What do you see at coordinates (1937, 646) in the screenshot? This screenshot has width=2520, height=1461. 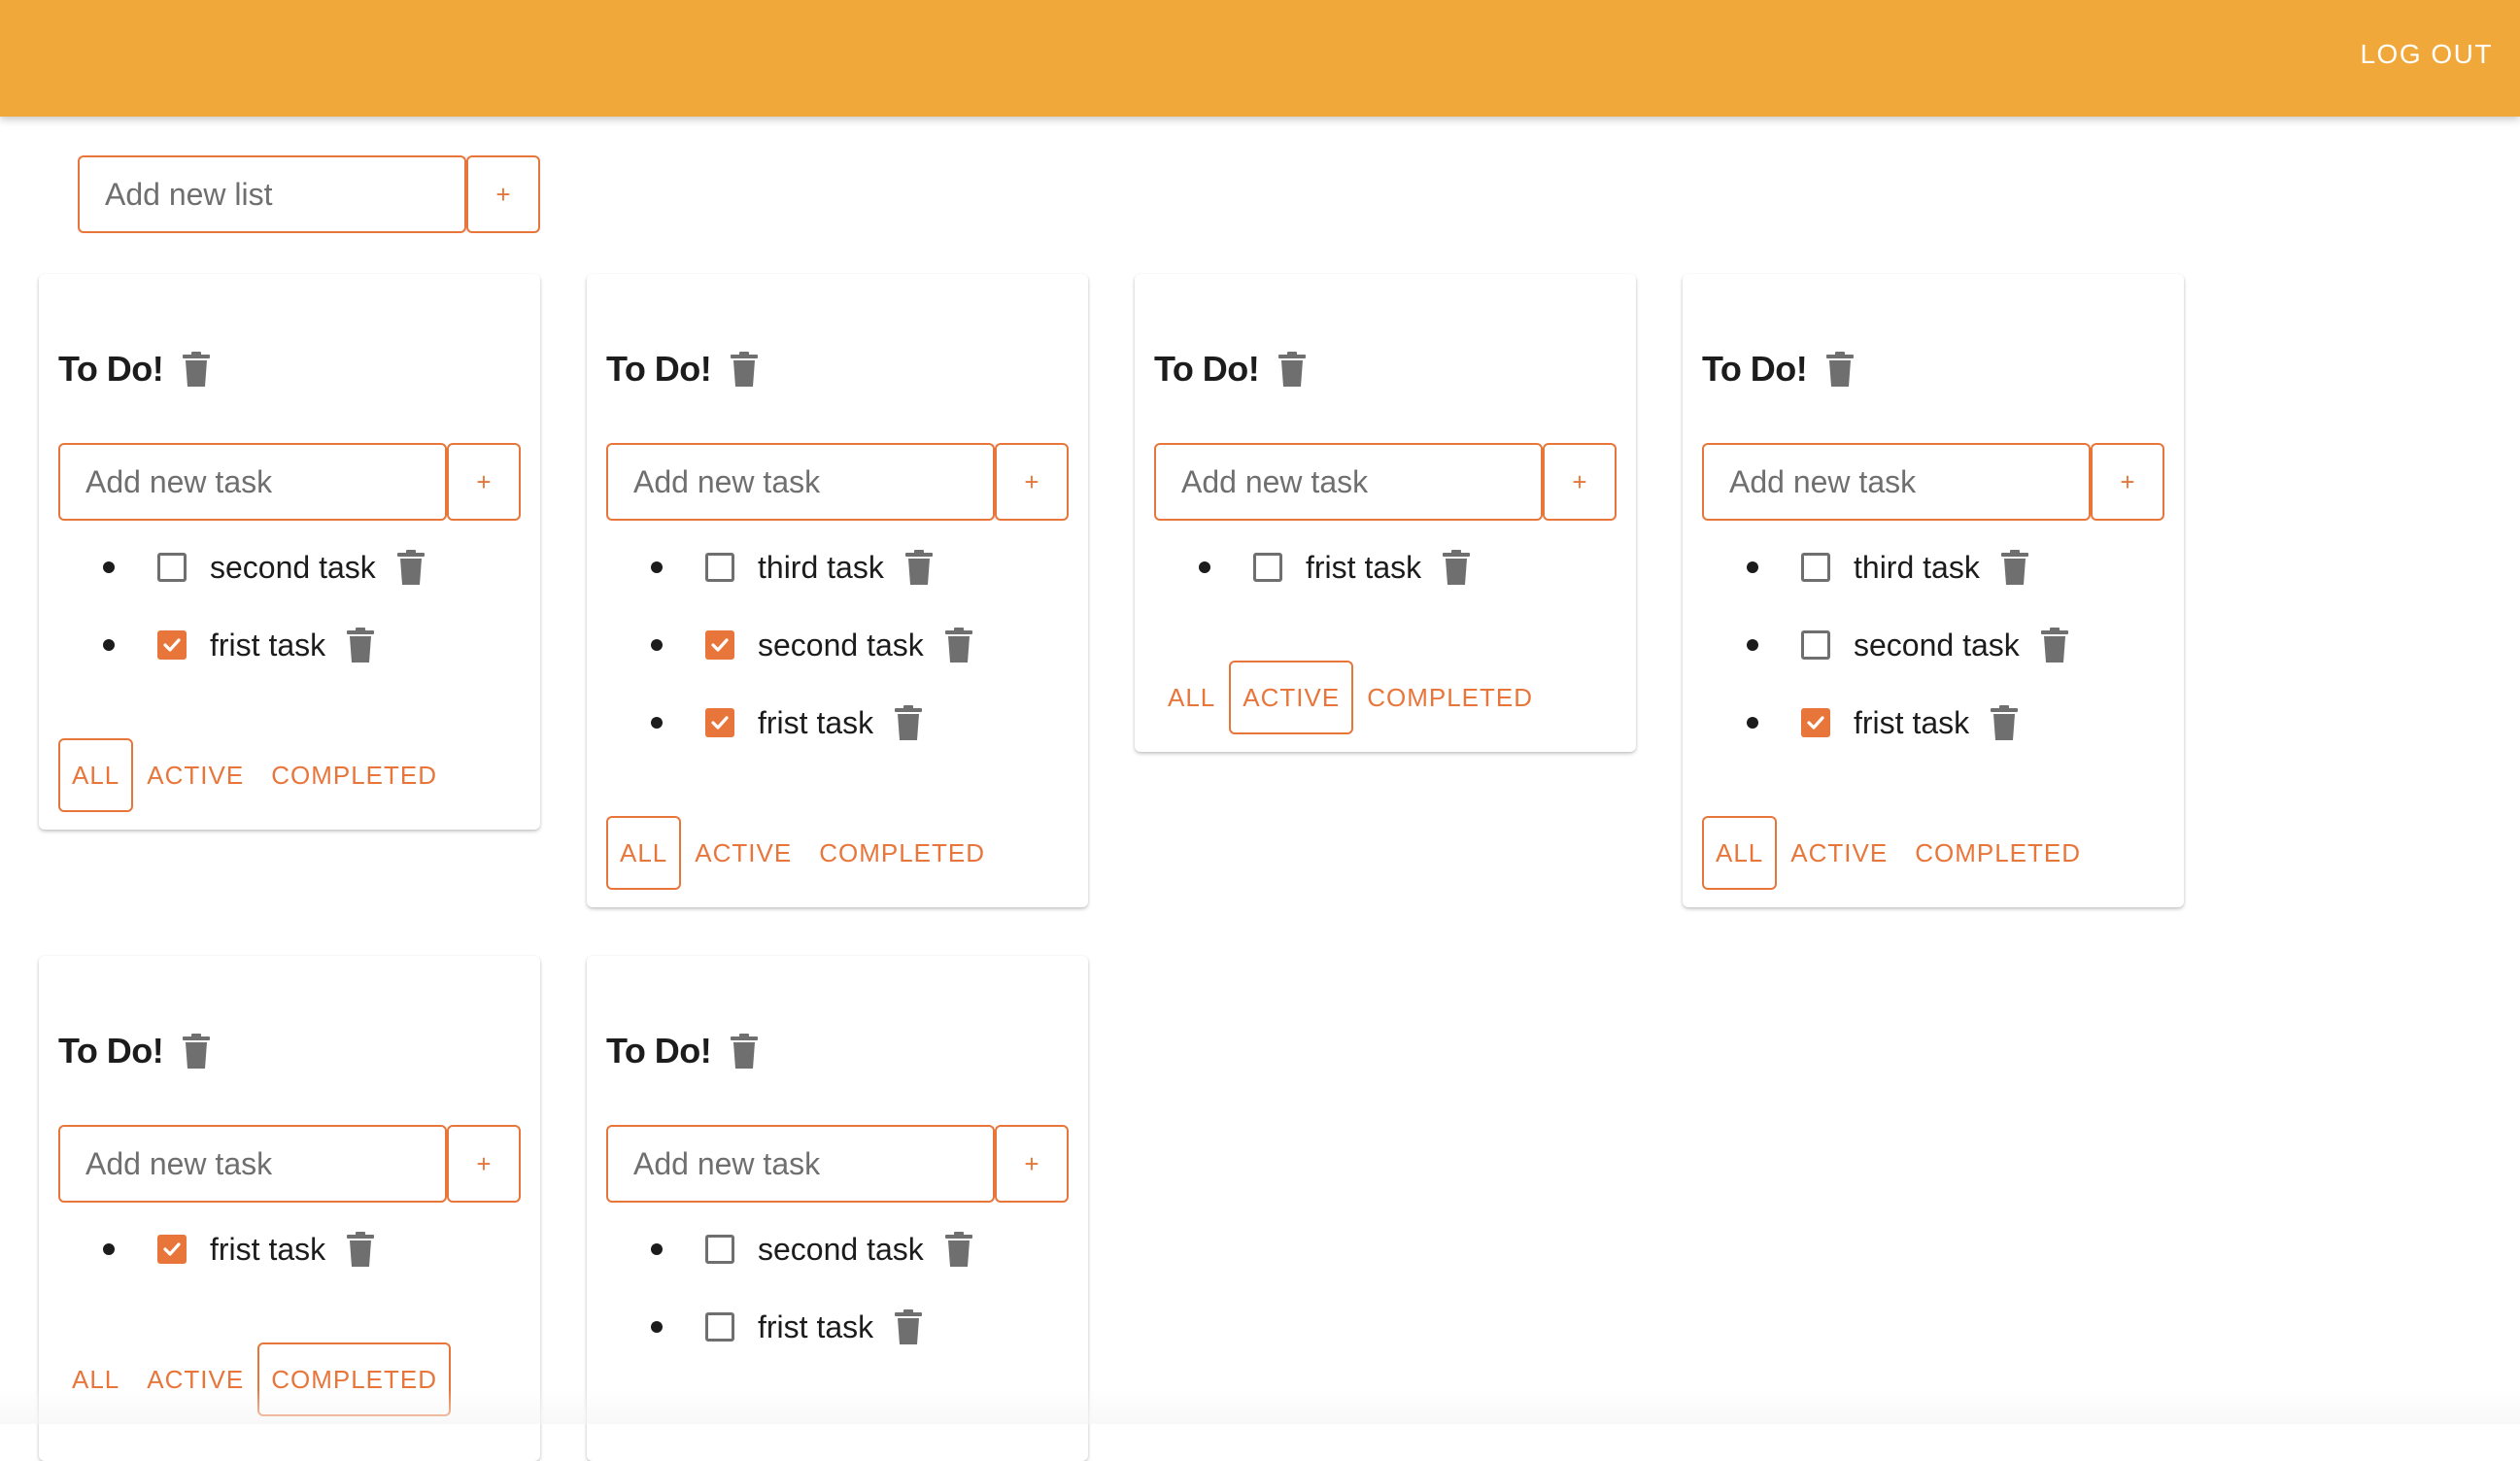 I see `task-label: second task` at bounding box center [1937, 646].